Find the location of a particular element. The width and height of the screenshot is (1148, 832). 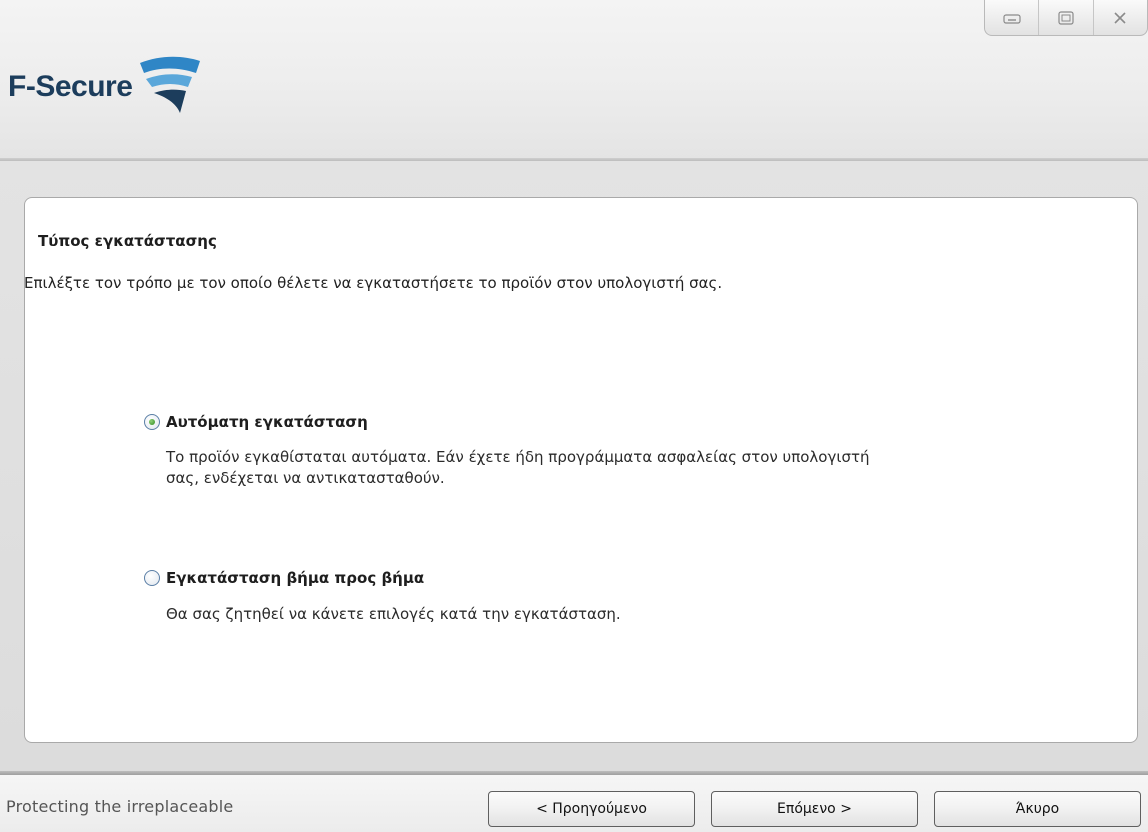

page-title: Τύπος εγκατάστασης is located at coordinates (127, 241).